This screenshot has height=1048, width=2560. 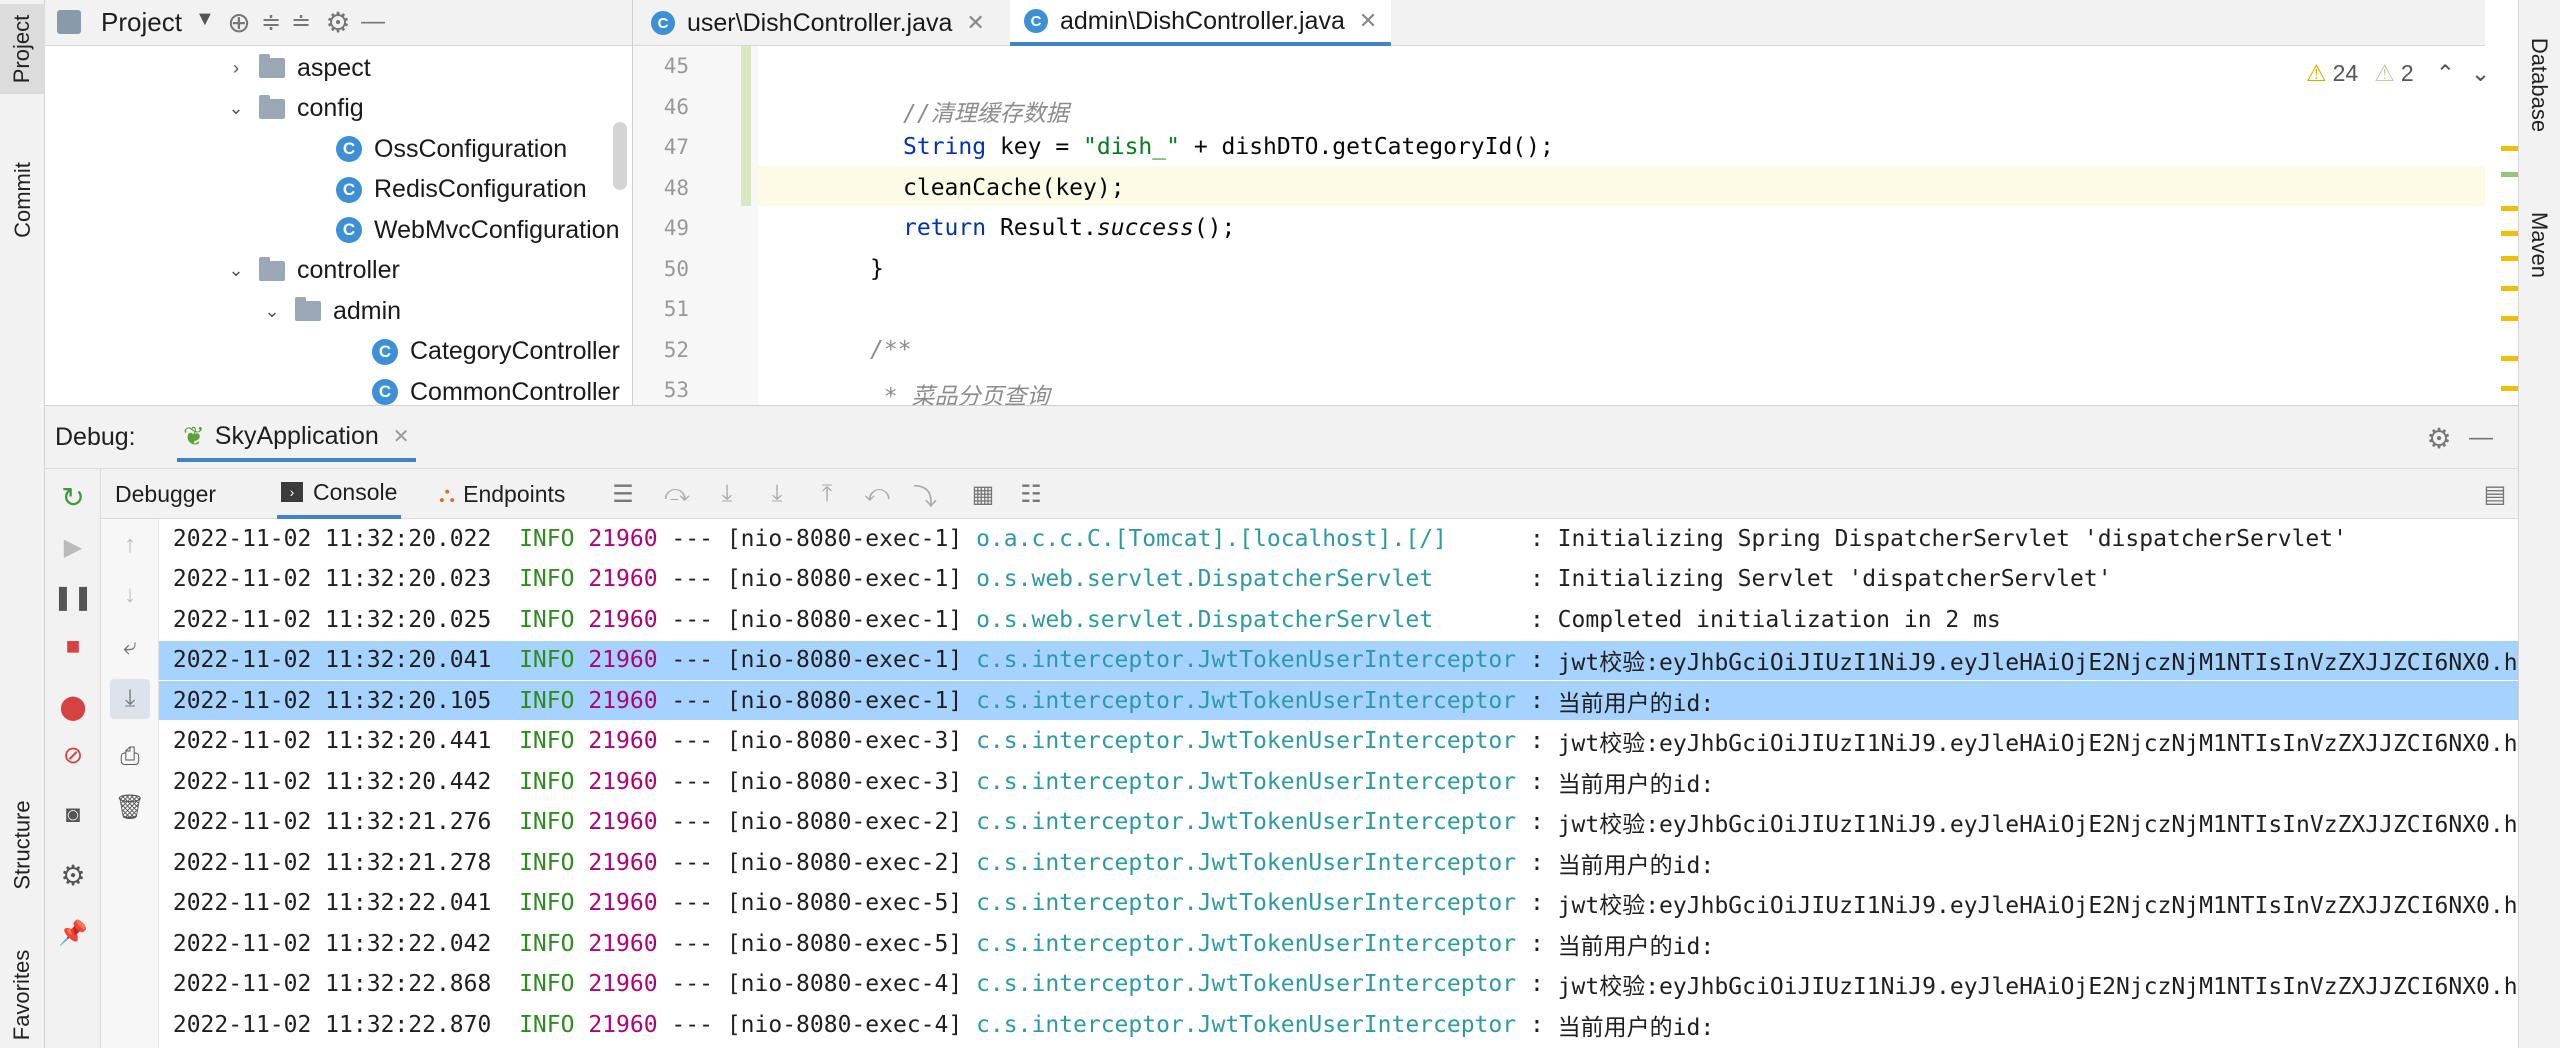 What do you see at coordinates (292, 492) in the screenshot?
I see `console-icon: ›` at bounding box center [292, 492].